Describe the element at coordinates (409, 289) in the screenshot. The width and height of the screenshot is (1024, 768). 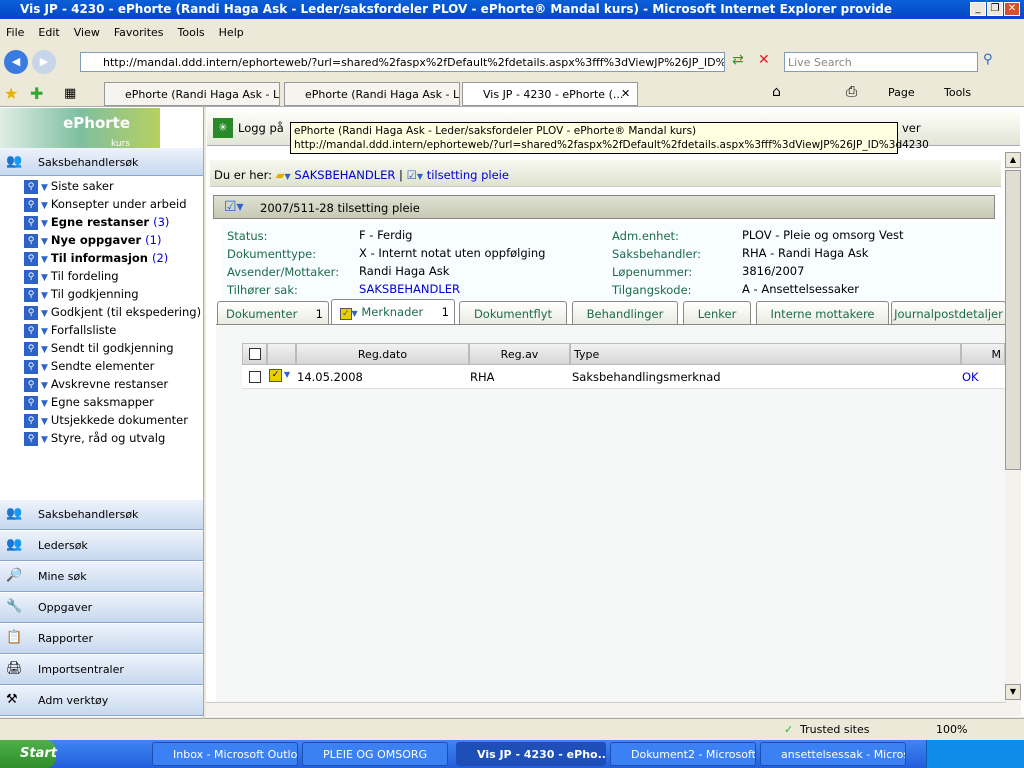
I see `case-link: SAKSBEHANDLER` at that location.